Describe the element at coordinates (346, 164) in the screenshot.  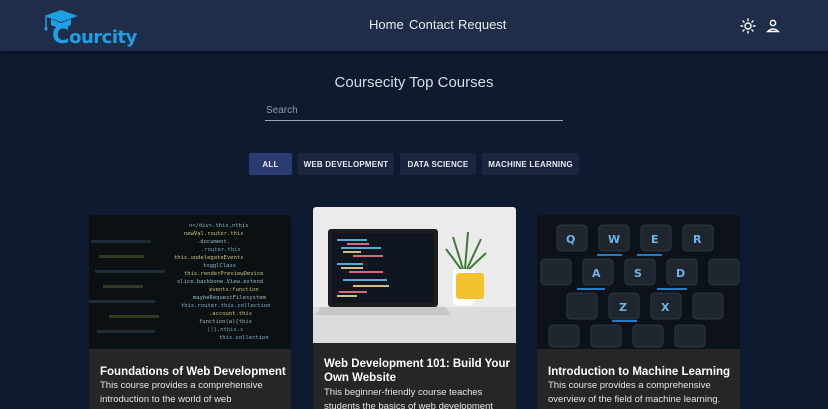
I see `filter-web-development-button: WEB DEVELOPMENT` at that location.